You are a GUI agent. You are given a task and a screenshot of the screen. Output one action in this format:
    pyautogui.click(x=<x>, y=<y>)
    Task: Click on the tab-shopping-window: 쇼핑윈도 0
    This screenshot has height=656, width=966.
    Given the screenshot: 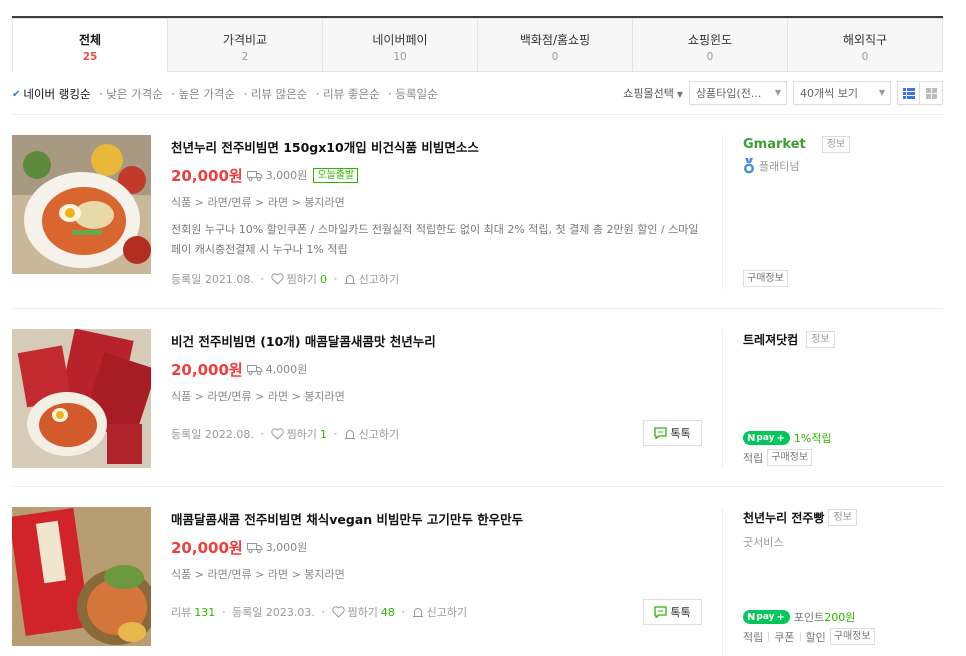 What is the action you would take?
    pyautogui.click(x=710, y=45)
    